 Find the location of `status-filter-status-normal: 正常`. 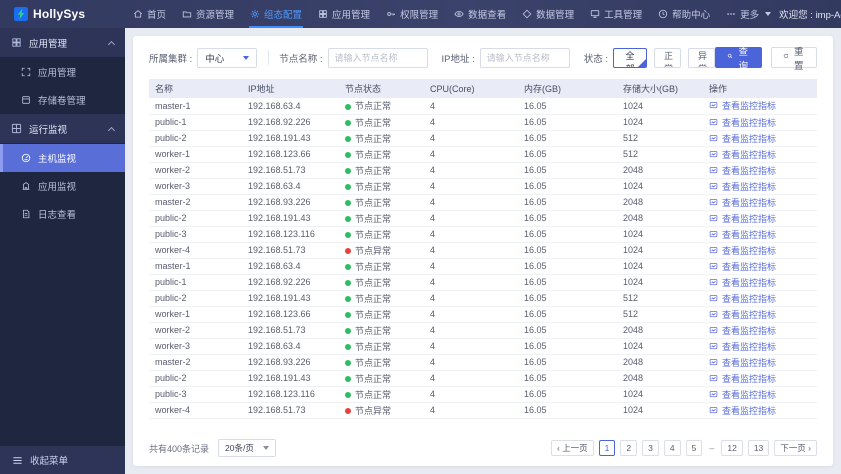

status-filter-status-normal: 正常 is located at coordinates (668, 57).